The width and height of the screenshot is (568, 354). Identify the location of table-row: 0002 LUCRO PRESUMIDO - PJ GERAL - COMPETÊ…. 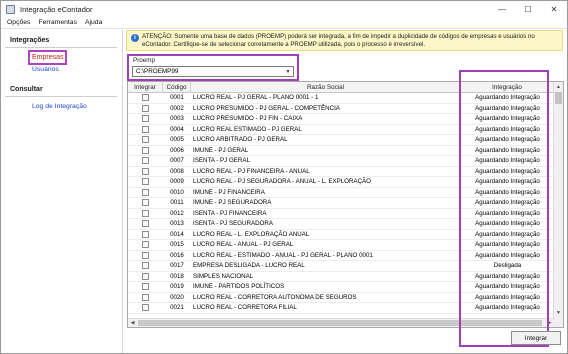
(341, 108).